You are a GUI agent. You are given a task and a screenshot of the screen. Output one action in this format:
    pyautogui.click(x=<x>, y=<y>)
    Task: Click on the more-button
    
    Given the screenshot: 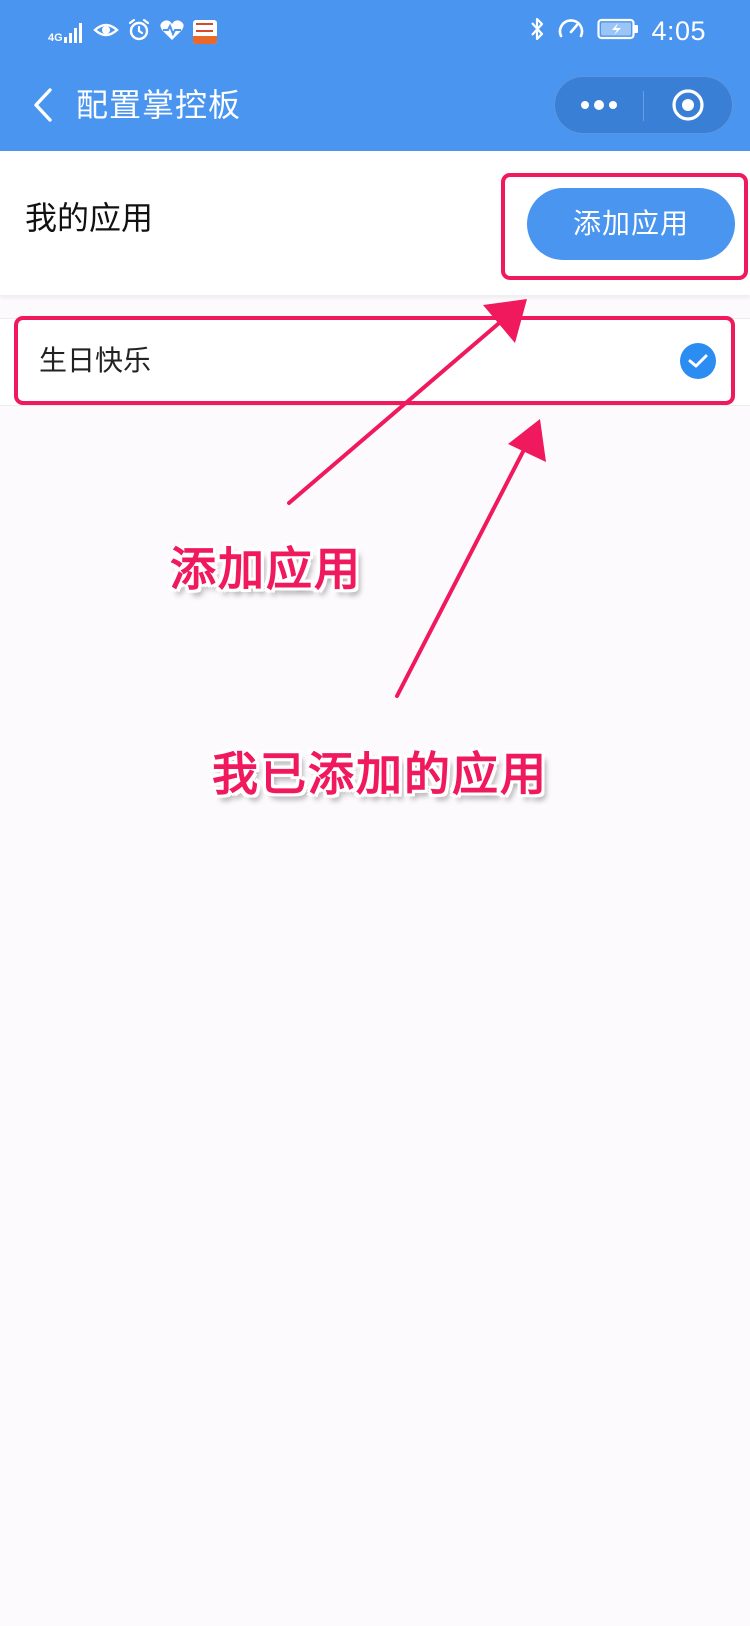 What is the action you would take?
    pyautogui.click(x=599, y=105)
    